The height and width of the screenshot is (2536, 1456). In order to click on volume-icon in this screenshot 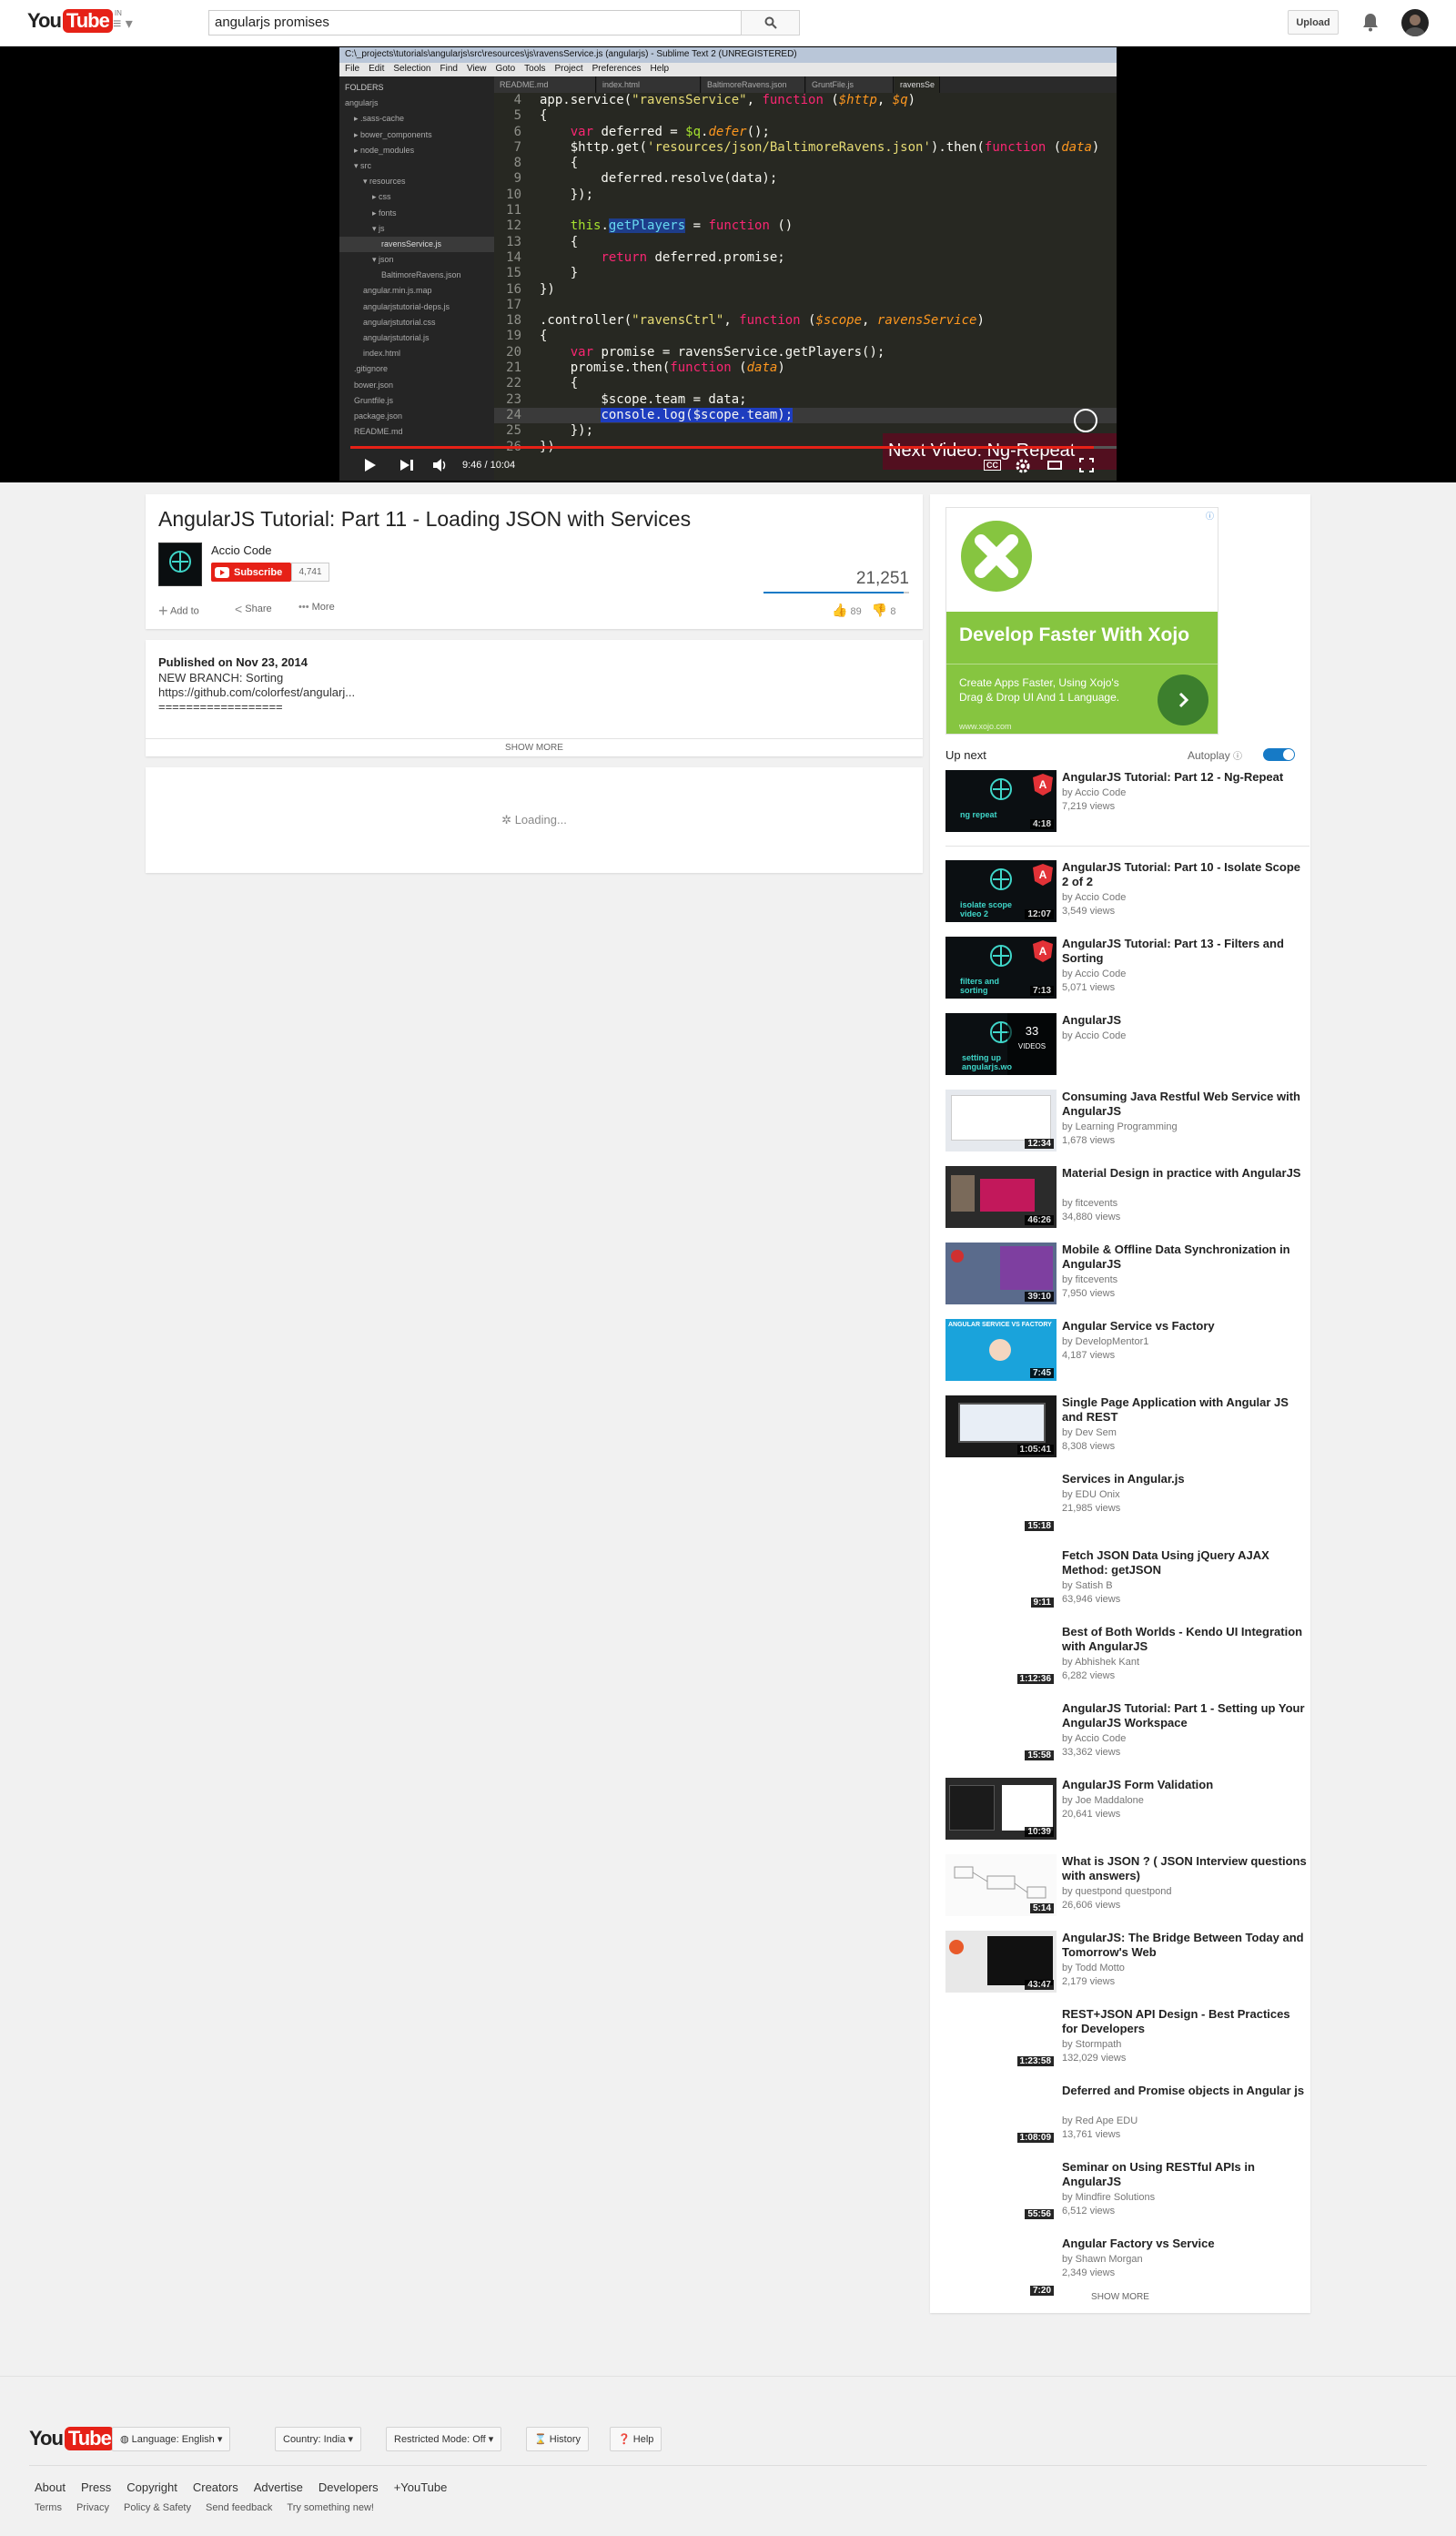, I will do `click(441, 465)`.